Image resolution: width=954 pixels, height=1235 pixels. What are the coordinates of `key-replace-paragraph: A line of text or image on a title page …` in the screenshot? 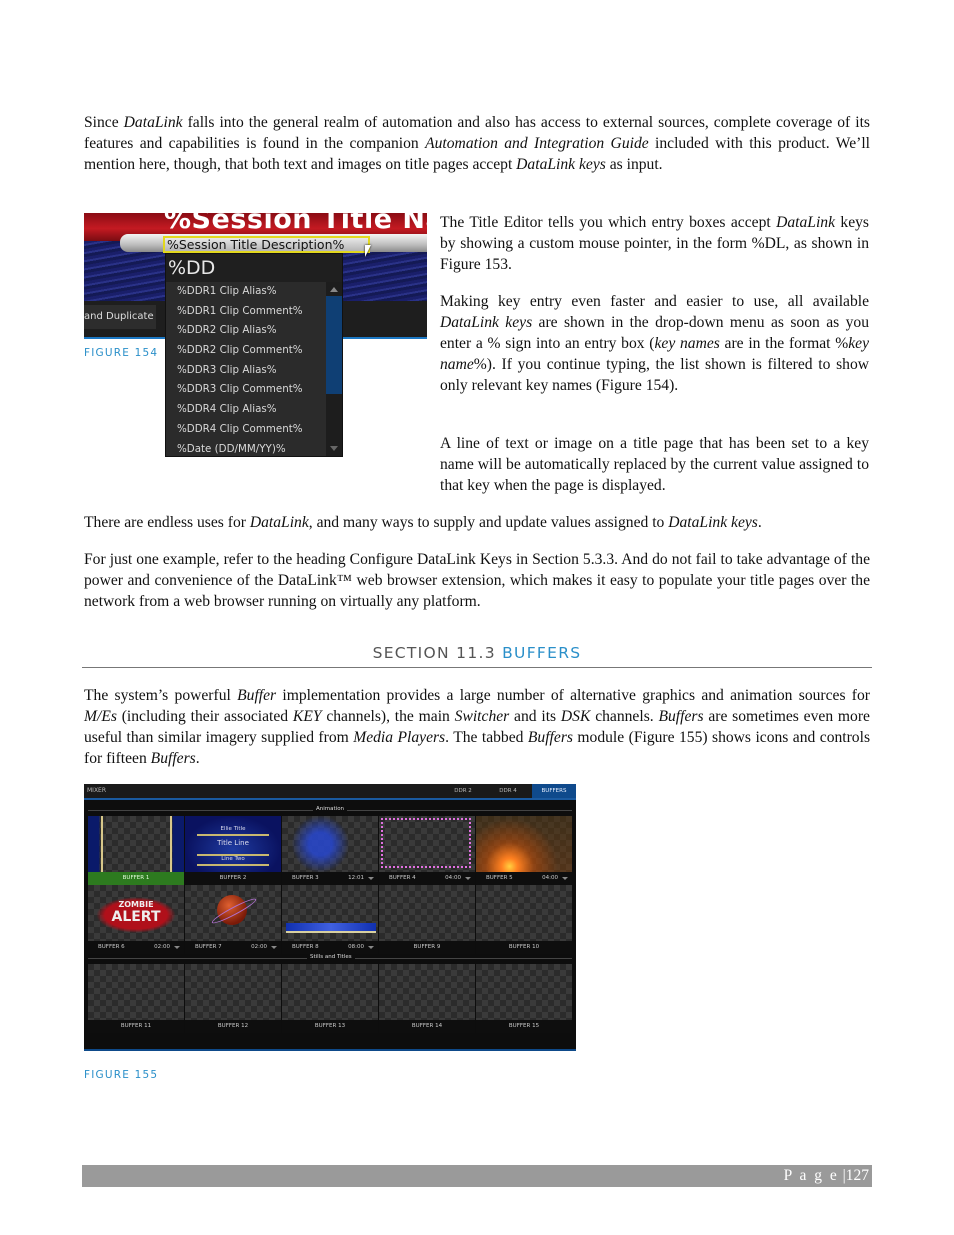 It's located at (654, 464).